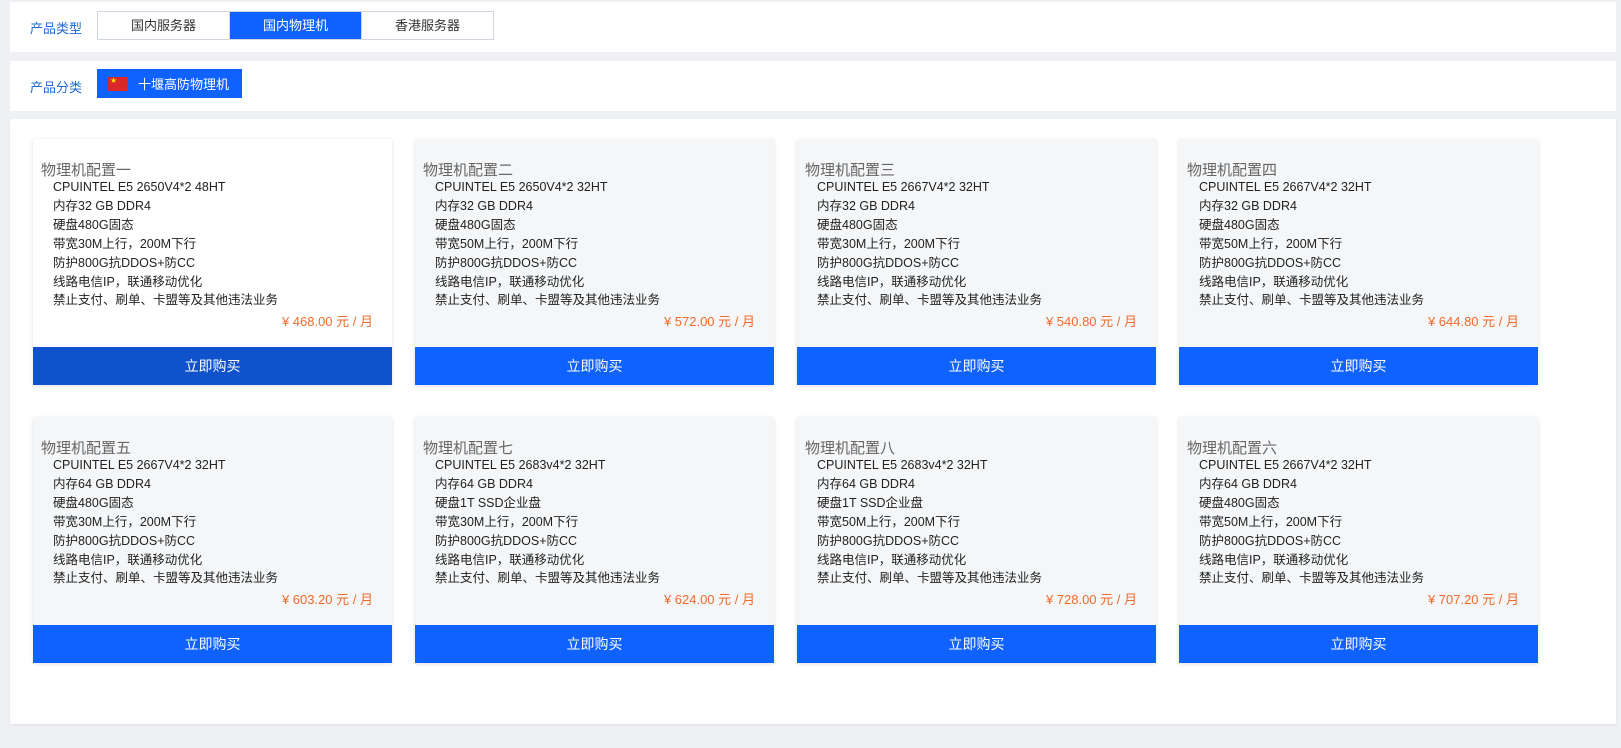 The height and width of the screenshot is (748, 1621). I want to click on product-category-bar: 产品分类 ★ 十堰高防物理机, so click(813, 86).